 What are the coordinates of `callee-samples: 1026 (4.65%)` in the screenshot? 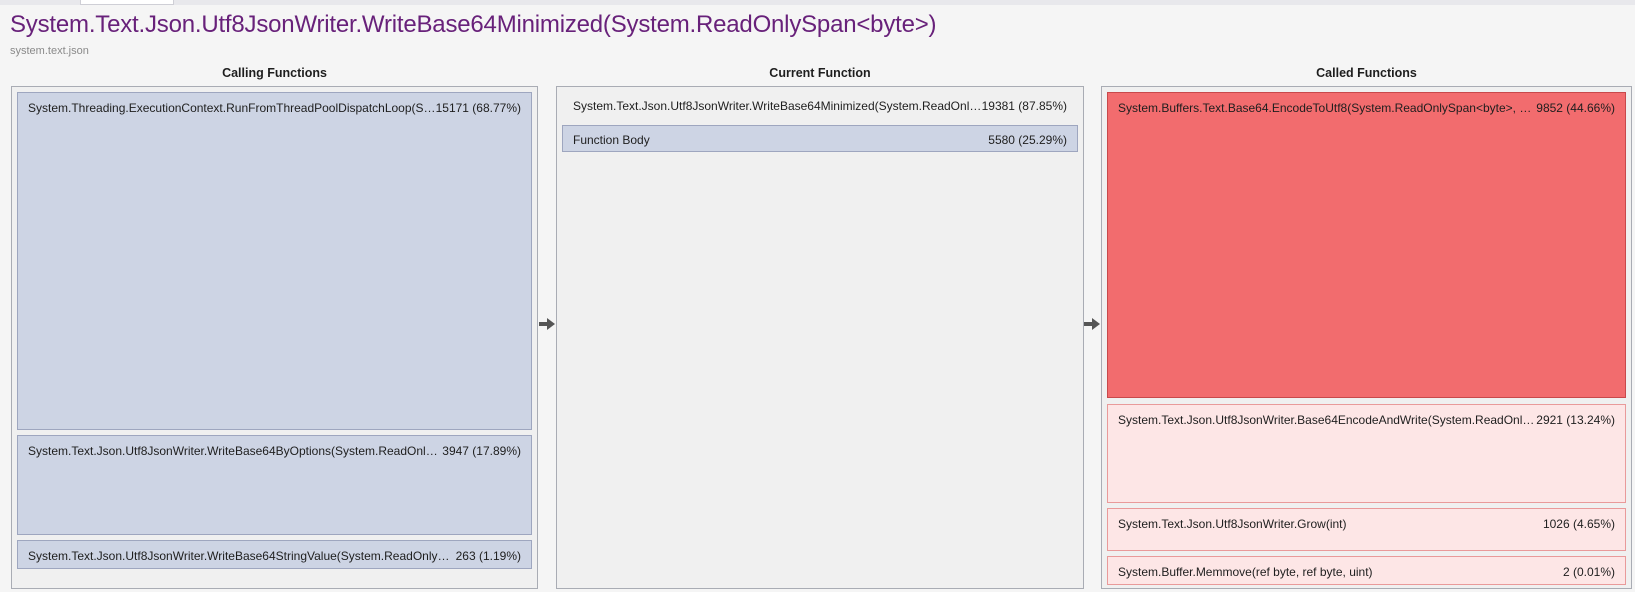 It's located at (1578, 524).